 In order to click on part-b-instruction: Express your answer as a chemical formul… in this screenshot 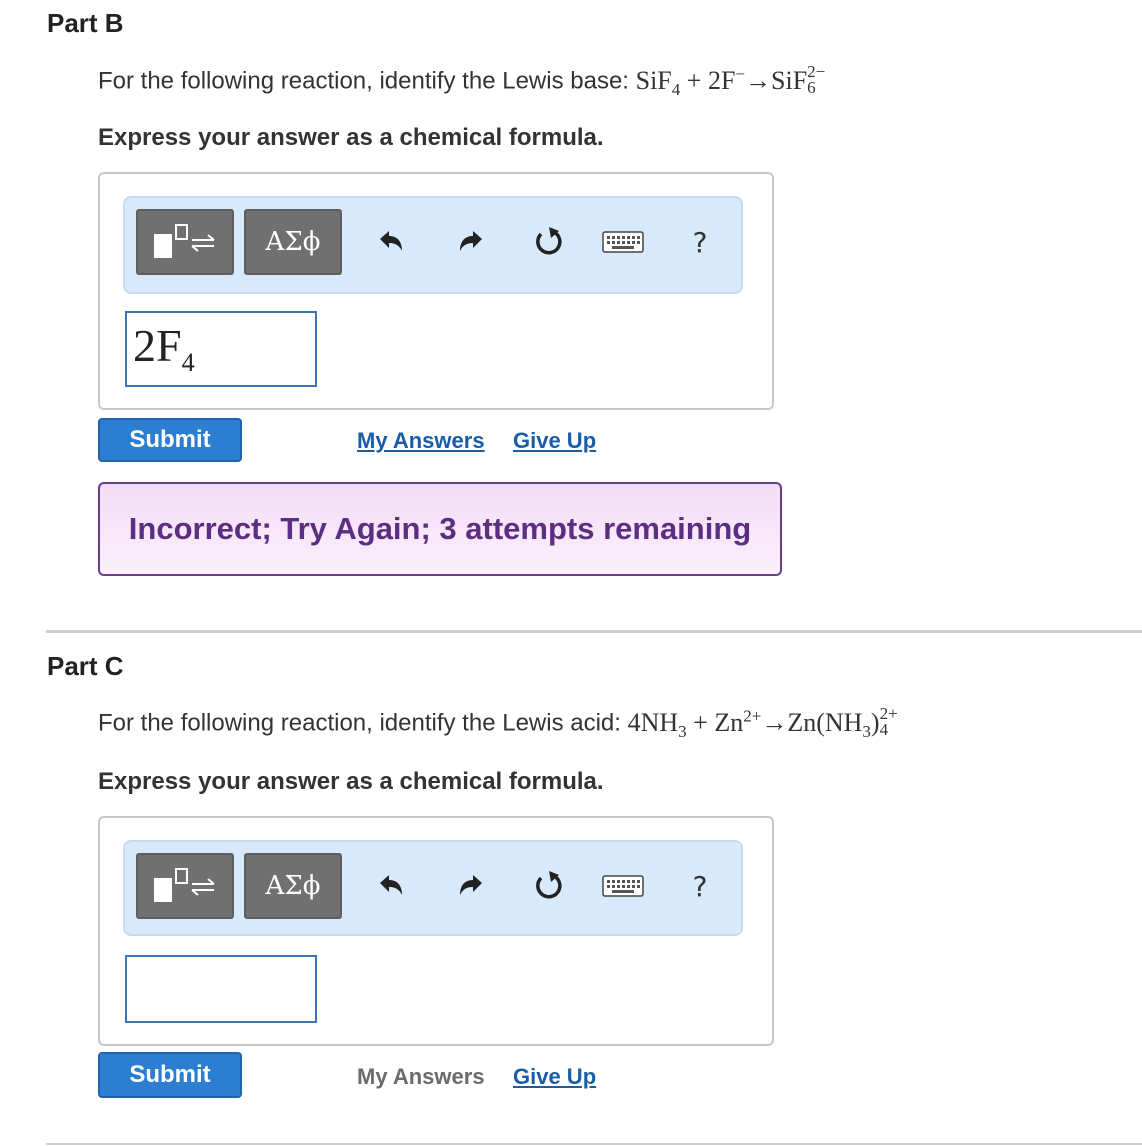, I will do `click(351, 137)`.